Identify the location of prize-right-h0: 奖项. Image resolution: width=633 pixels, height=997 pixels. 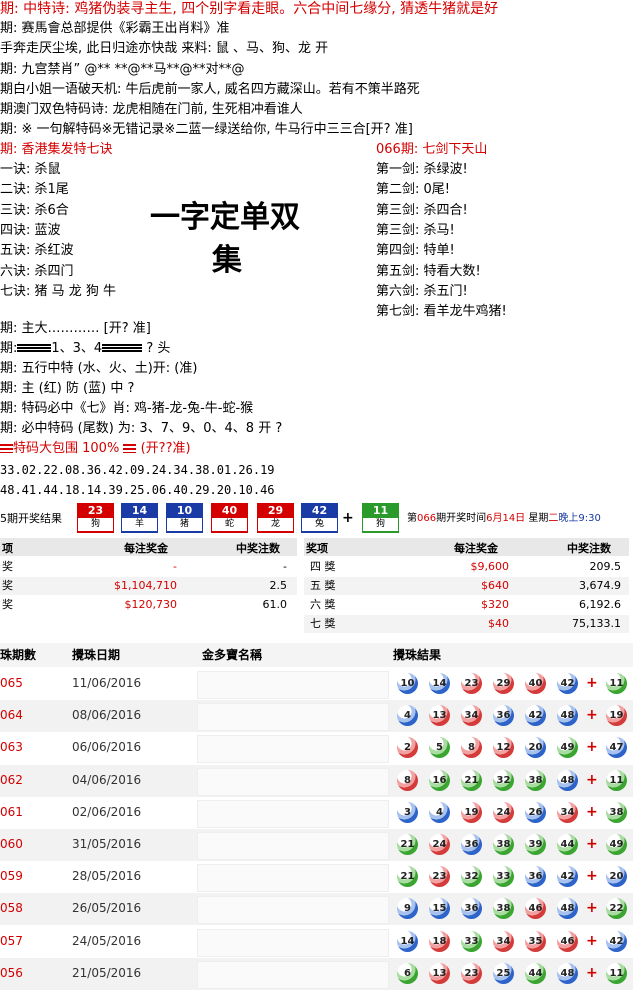
(317, 548).